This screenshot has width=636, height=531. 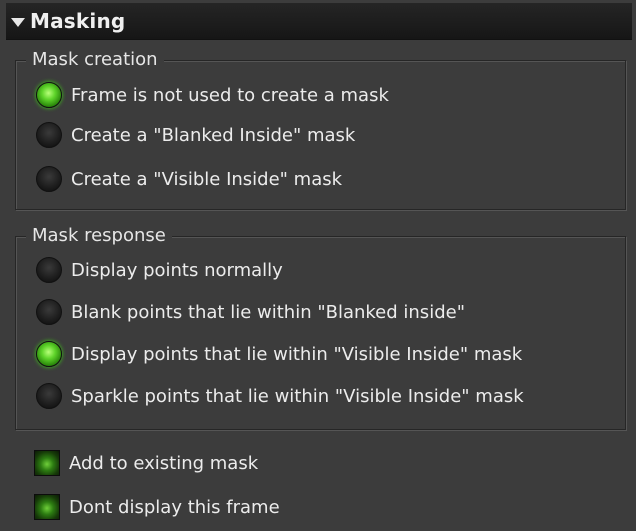 I want to click on checkbox-add-to-existing-mask: Add to existing mask, so click(x=146, y=463).